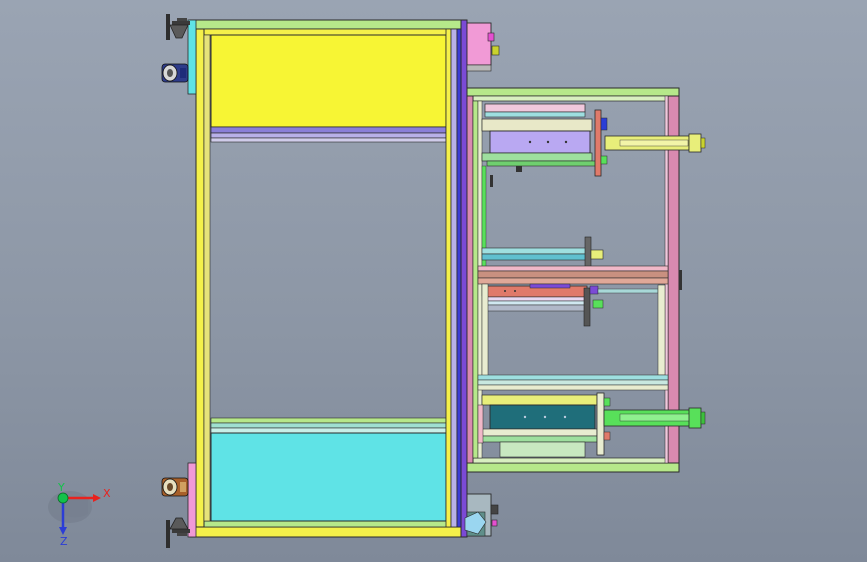 The image size is (867, 562). Describe the element at coordinates (328, 532) in the screenshot. I see `frame-bottom-rail` at that location.